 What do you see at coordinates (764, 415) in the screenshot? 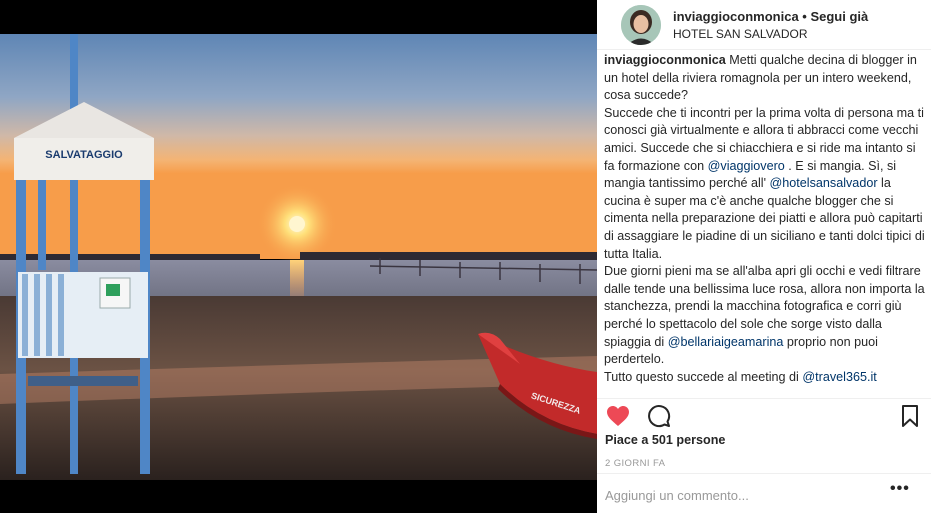
I see `post-actions` at bounding box center [764, 415].